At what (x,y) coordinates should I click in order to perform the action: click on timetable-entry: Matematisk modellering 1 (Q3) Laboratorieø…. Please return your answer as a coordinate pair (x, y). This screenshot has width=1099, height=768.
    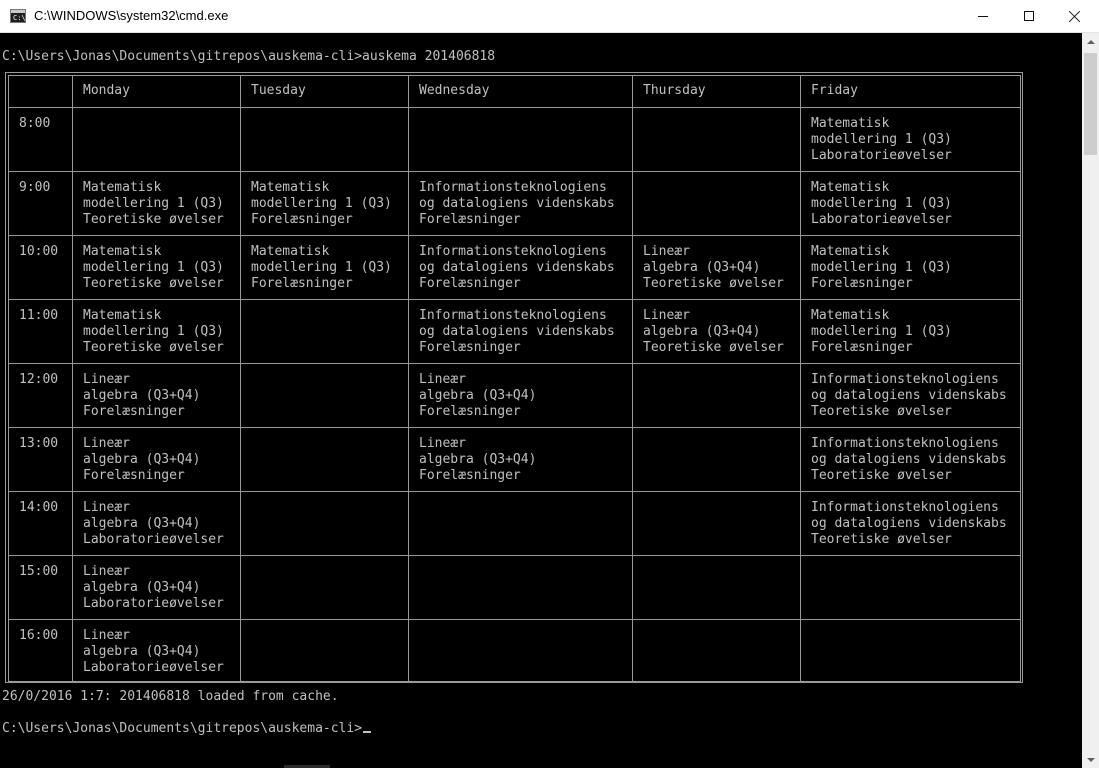
    Looking at the image, I should click on (910, 139).